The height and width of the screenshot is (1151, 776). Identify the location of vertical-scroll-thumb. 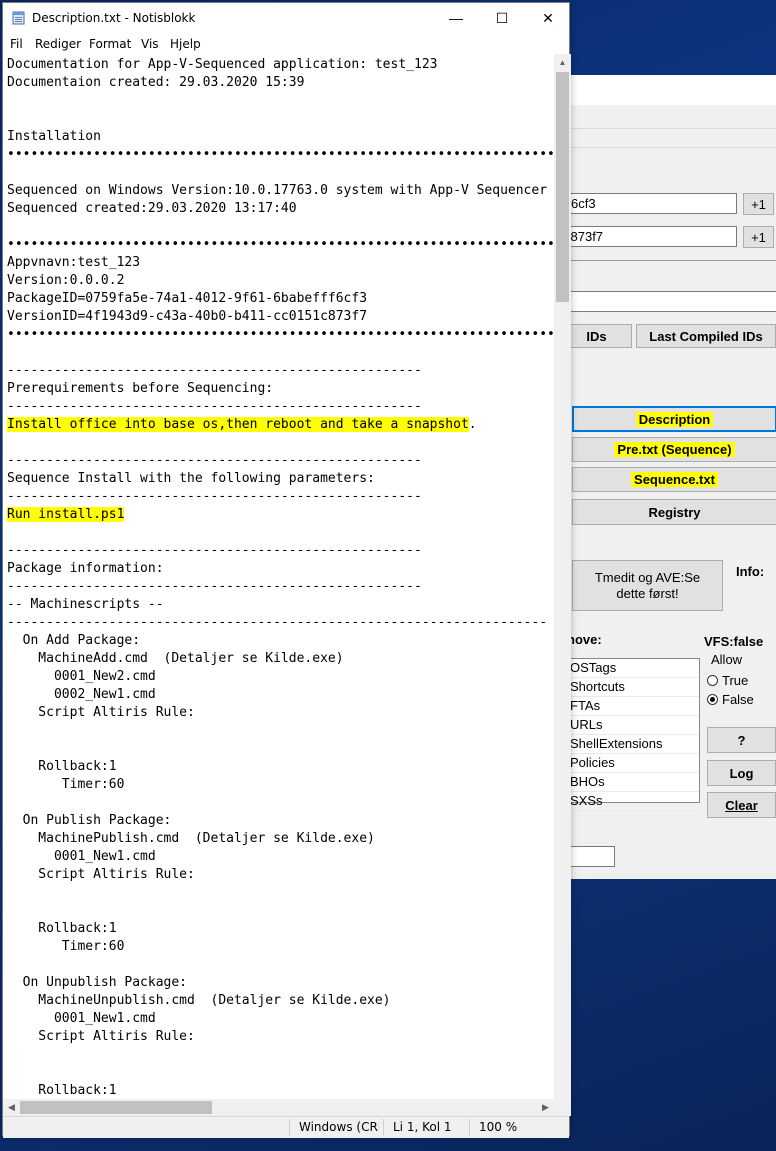
(562, 187).